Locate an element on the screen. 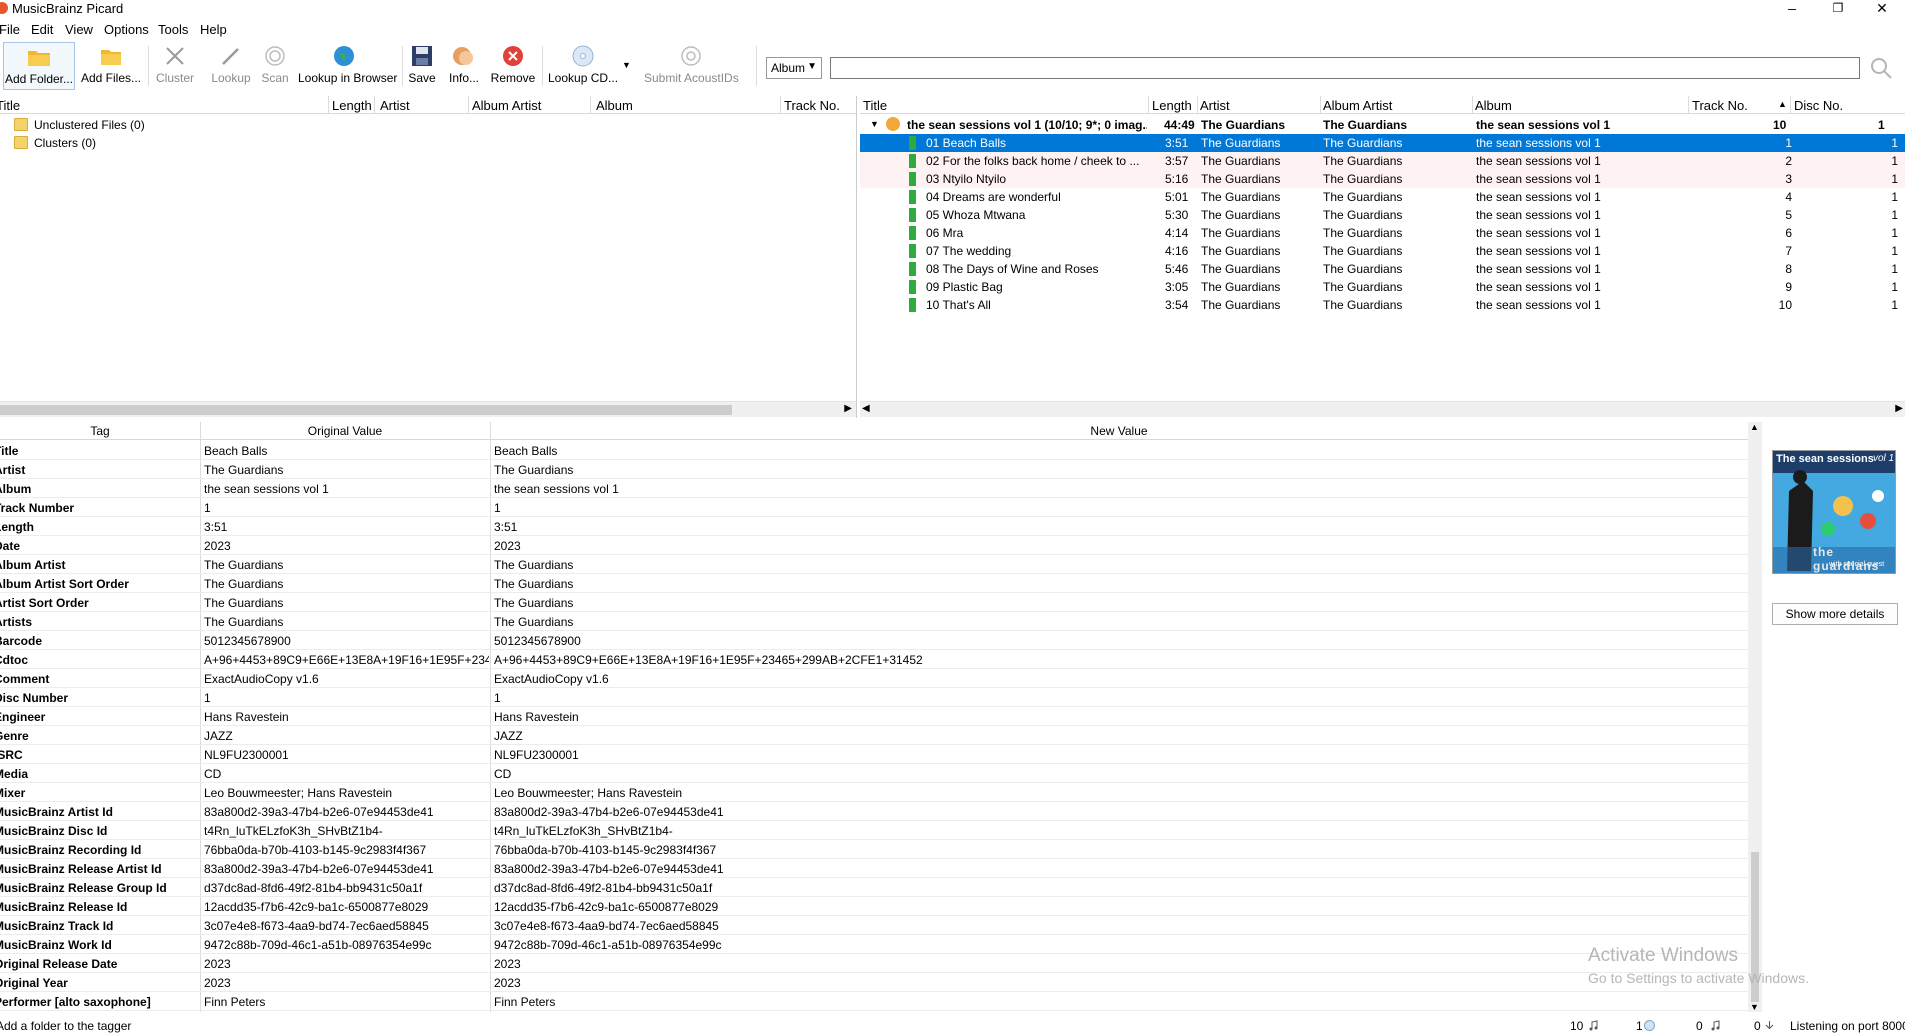  search-mode-select: Album ▼ is located at coordinates (794, 68).